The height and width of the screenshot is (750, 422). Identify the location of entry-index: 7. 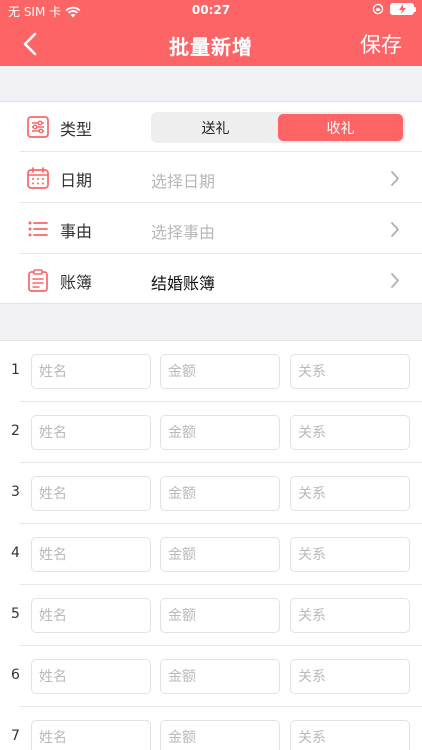
(15, 736).